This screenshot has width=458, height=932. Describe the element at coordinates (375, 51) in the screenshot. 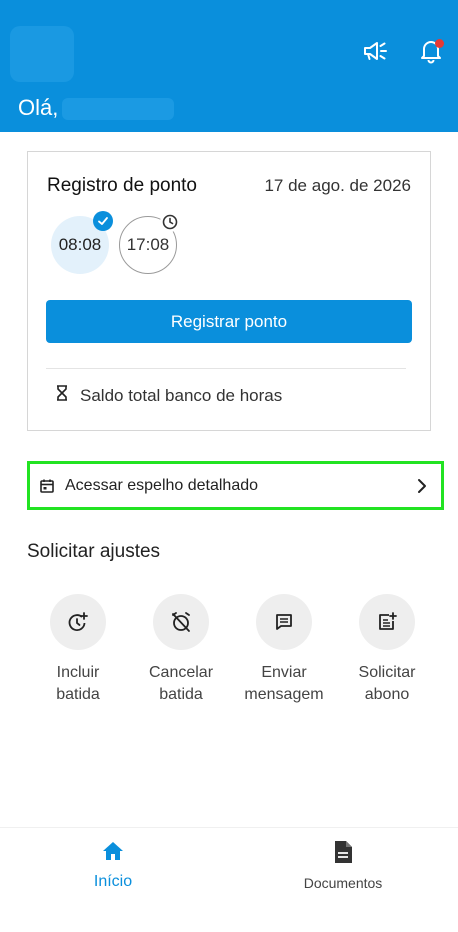

I see `megaphone-icon` at that location.